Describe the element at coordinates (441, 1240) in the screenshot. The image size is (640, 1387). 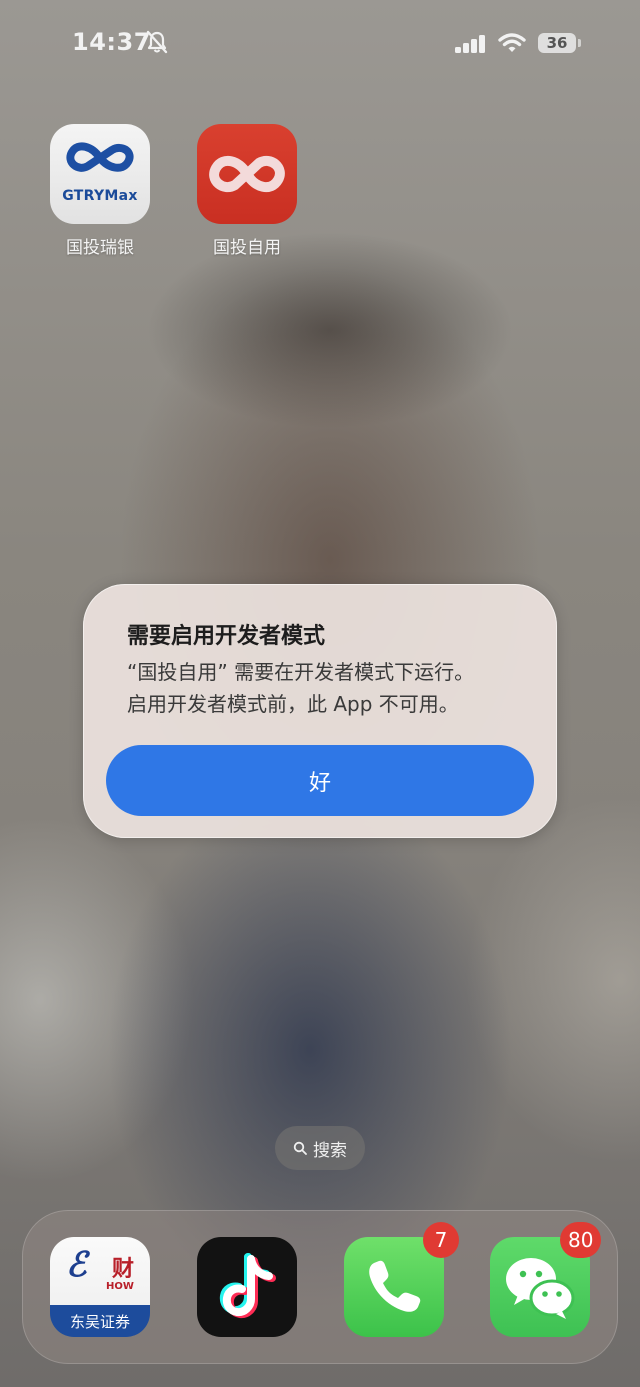
I see `phone-badge: 7` at that location.